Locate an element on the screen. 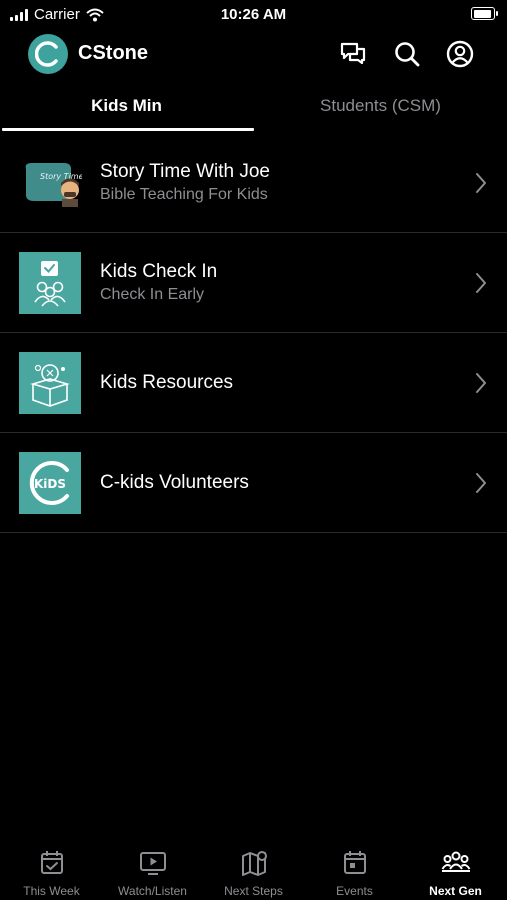 The width and height of the screenshot is (507, 900). app-header: CStone is located at coordinates (253, 53).